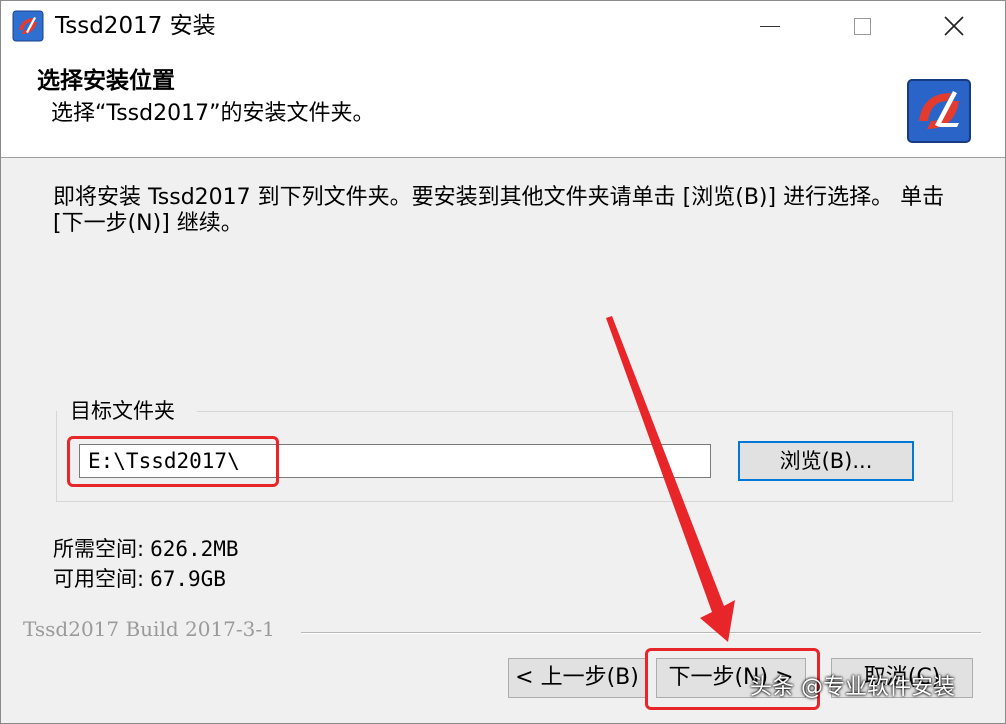 This screenshot has height=724, width=1006. I want to click on annotation-arrow-icon, so click(670, 479).